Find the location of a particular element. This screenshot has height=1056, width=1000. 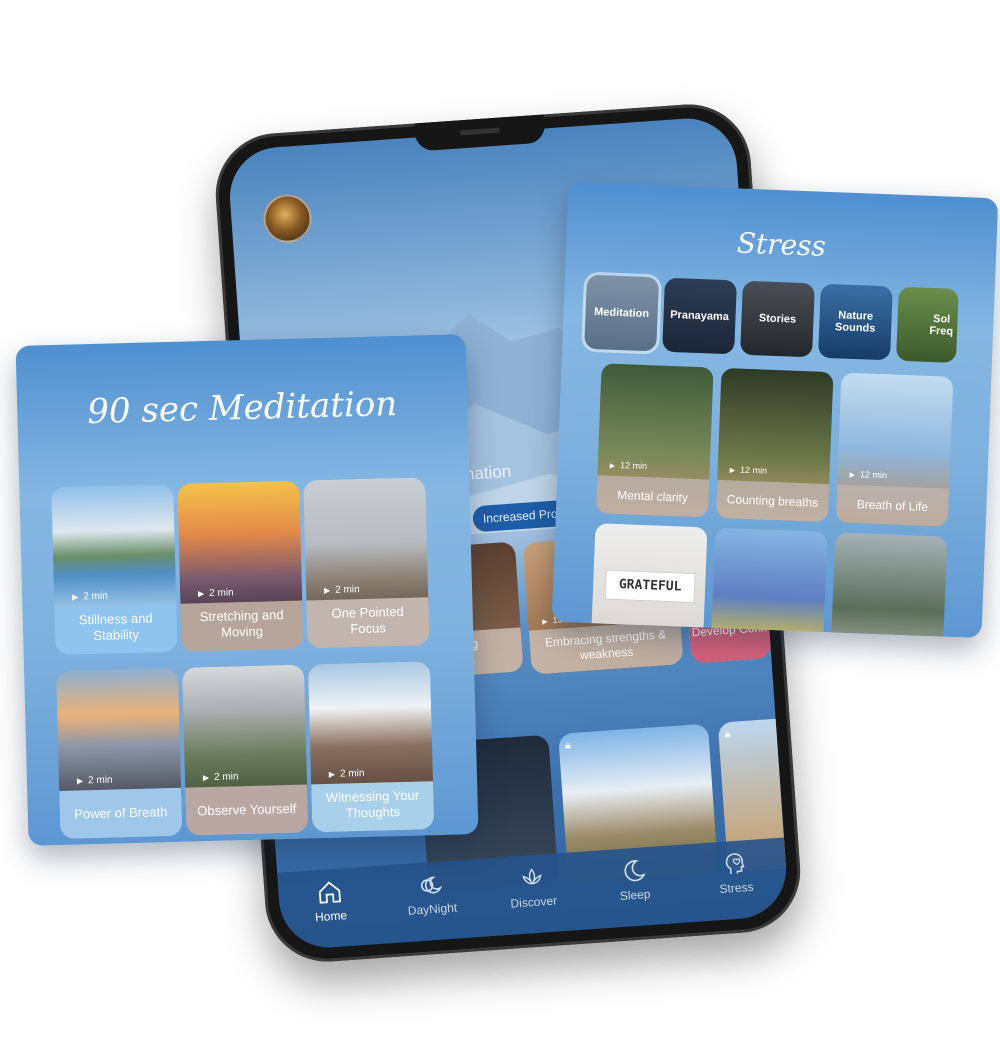

tab-home: Home is located at coordinates (330, 901).